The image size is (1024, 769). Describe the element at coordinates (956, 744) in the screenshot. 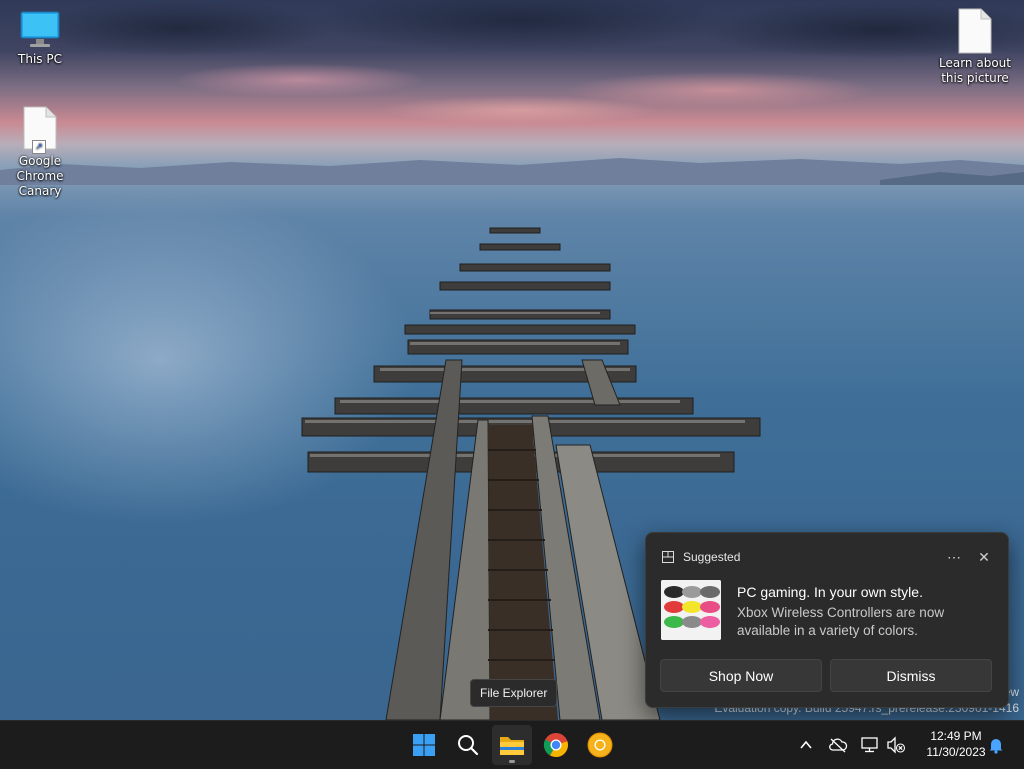

I see `taskbar-clock: 12:49 PM 11/30/2023` at that location.